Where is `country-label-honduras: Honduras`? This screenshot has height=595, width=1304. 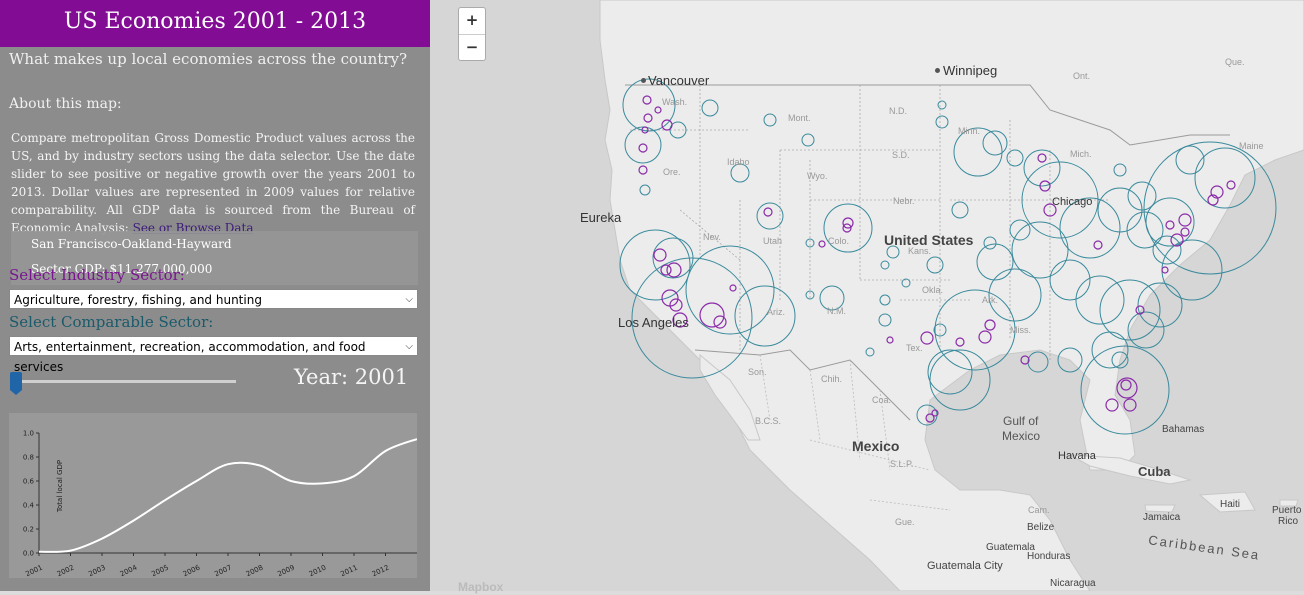 country-label-honduras: Honduras is located at coordinates (1049, 556).